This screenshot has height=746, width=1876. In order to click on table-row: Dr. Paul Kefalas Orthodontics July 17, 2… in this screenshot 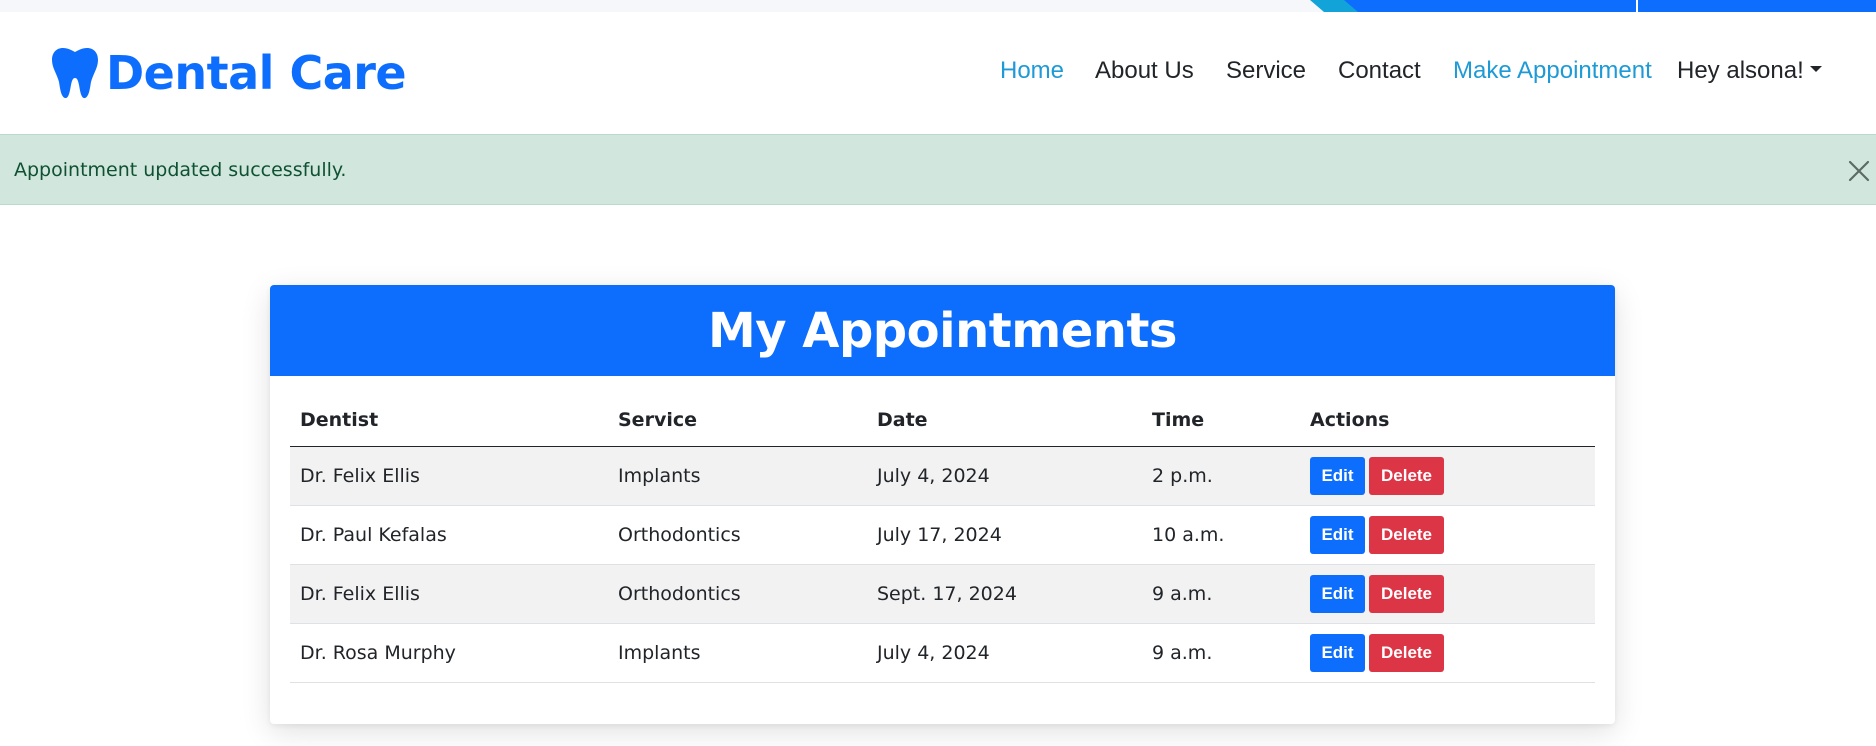, I will do `click(942, 535)`.